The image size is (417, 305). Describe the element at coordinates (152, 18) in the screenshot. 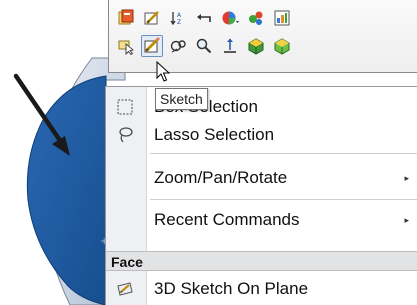

I see `edit-sketch-icon` at that location.